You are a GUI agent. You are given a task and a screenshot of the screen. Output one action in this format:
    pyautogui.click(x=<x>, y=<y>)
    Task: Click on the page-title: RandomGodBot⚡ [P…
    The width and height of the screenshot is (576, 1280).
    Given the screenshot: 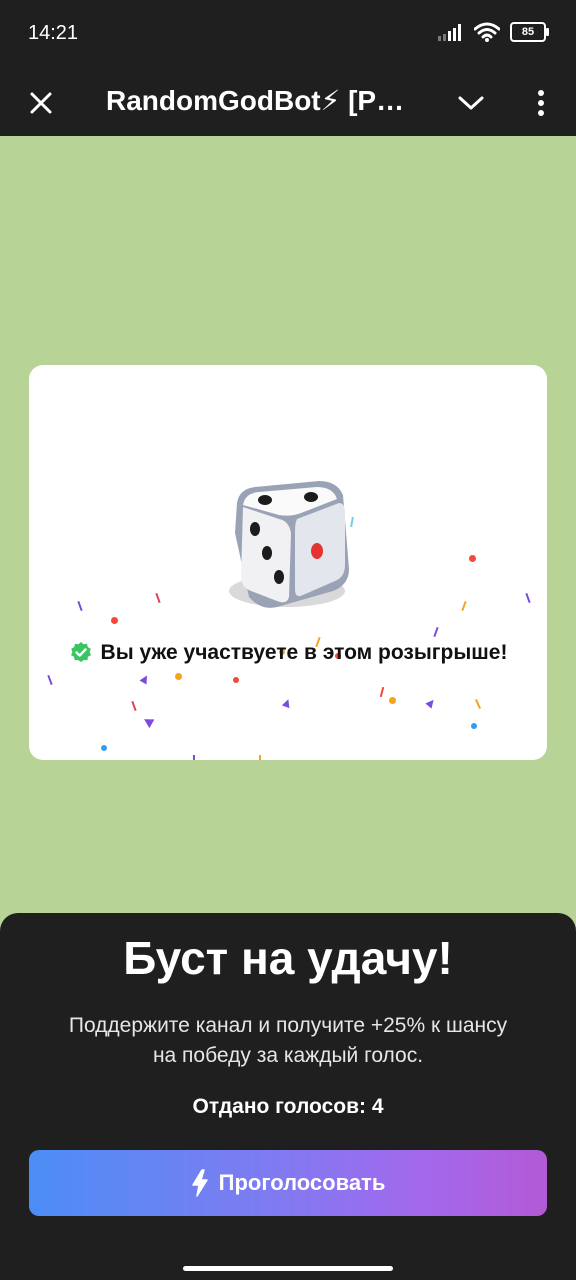 What is the action you would take?
    pyautogui.click(x=255, y=100)
    